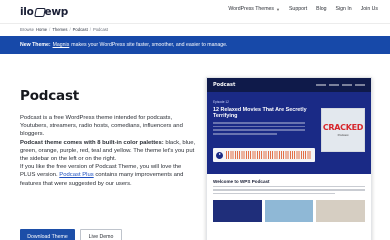  Describe the element at coordinates (61, 45) in the screenshot. I see `banner-link: Magnis` at that location.